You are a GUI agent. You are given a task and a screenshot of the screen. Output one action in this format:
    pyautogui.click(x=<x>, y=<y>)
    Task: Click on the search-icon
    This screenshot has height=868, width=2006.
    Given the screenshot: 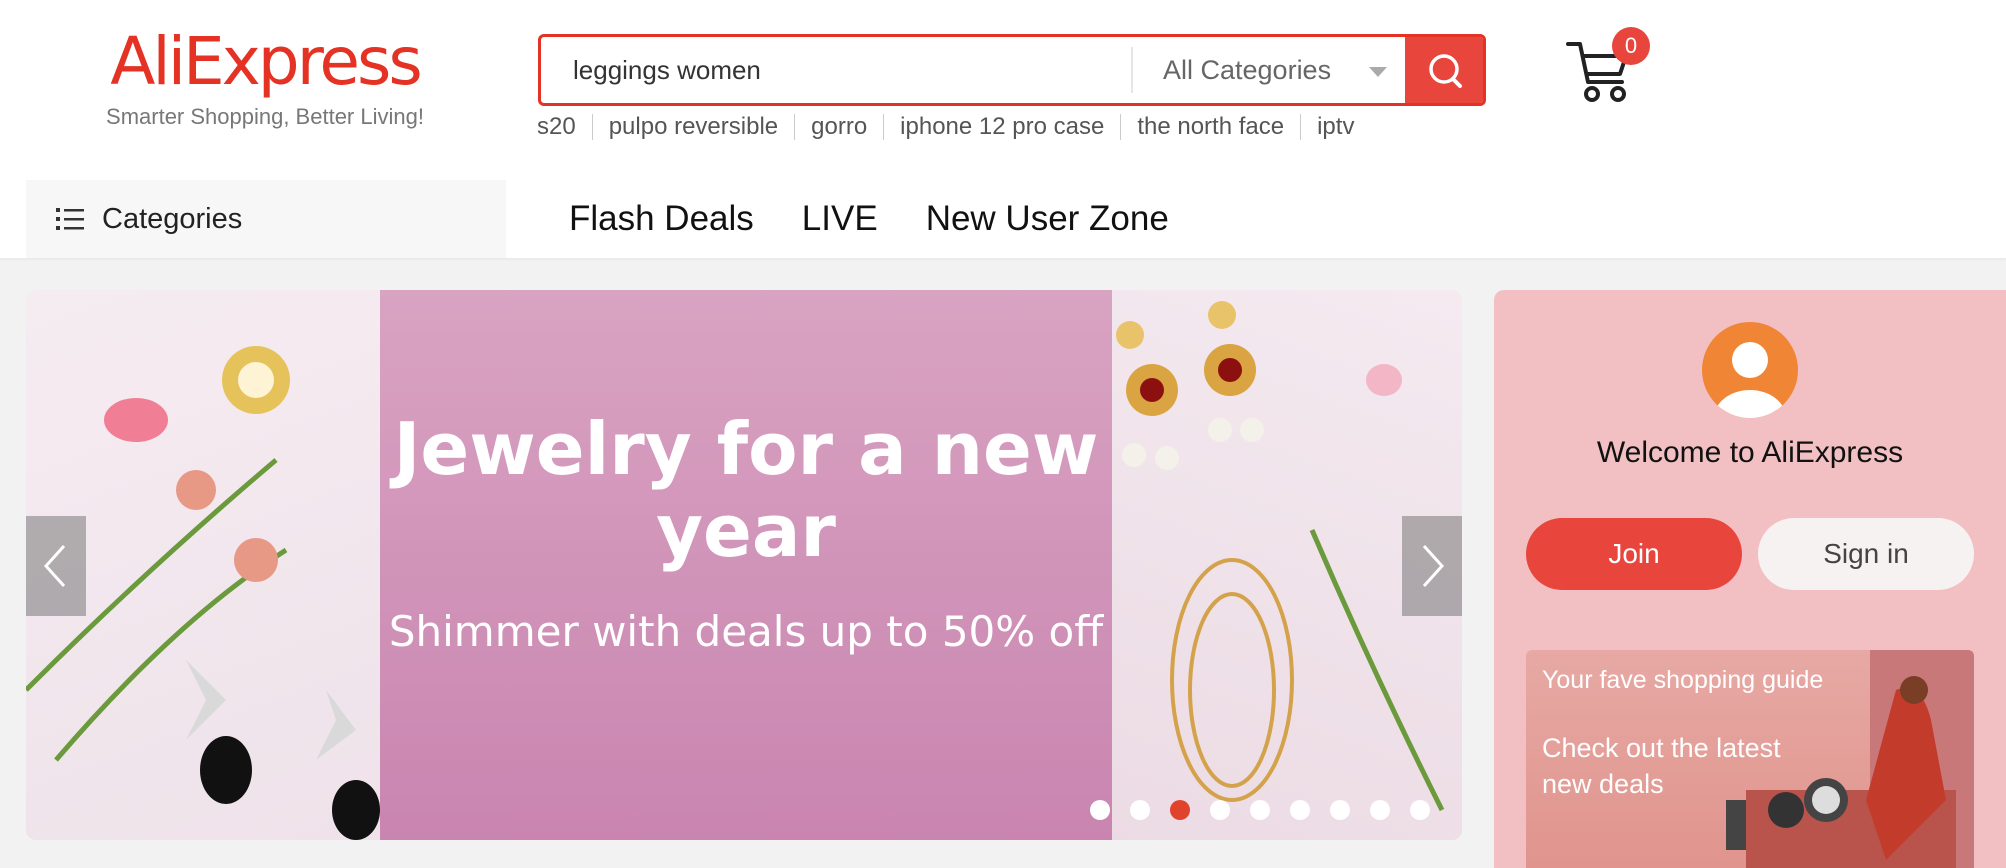 What is the action you would take?
    pyautogui.click(x=1445, y=71)
    